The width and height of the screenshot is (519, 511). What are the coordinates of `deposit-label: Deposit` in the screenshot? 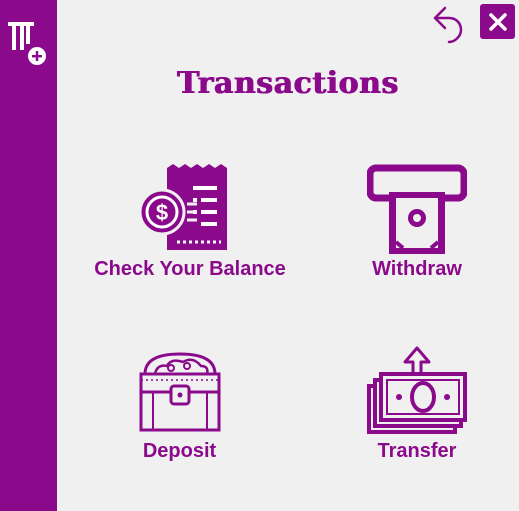 It's located at (179, 451).